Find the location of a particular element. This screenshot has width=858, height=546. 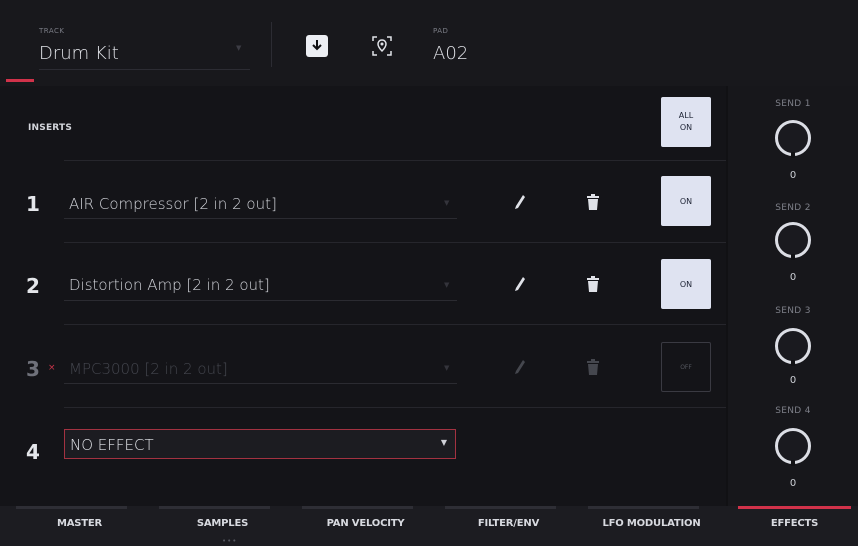

slot-number: 2 is located at coordinates (33, 286).